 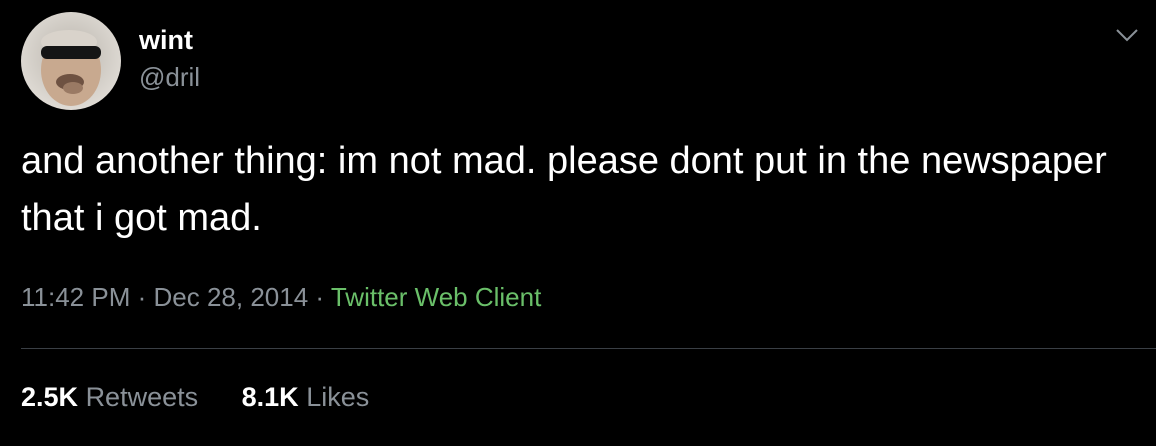 I want to click on avatar, so click(x=71, y=61).